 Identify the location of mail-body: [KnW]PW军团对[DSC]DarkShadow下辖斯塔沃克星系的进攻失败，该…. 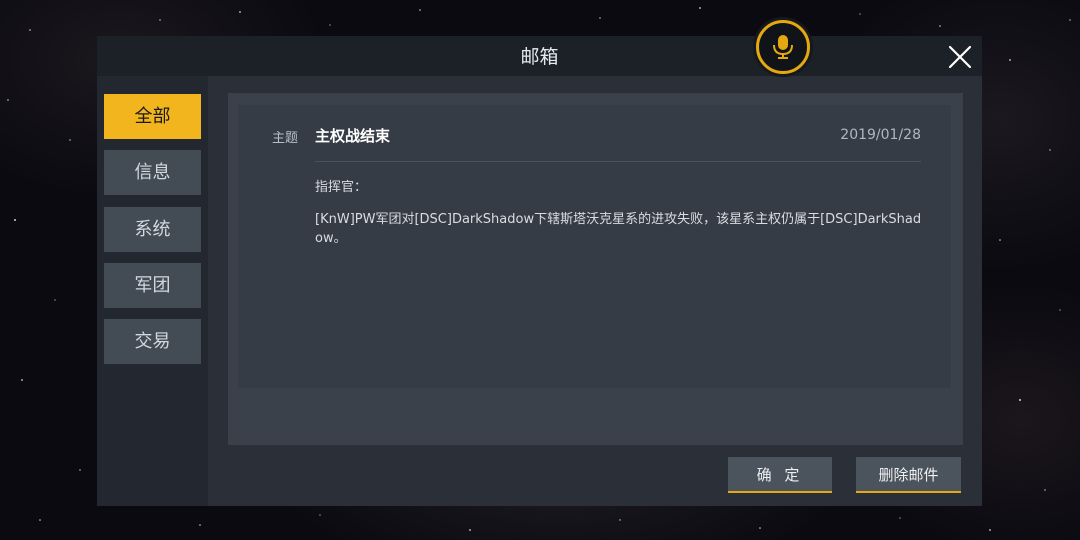
(618, 229).